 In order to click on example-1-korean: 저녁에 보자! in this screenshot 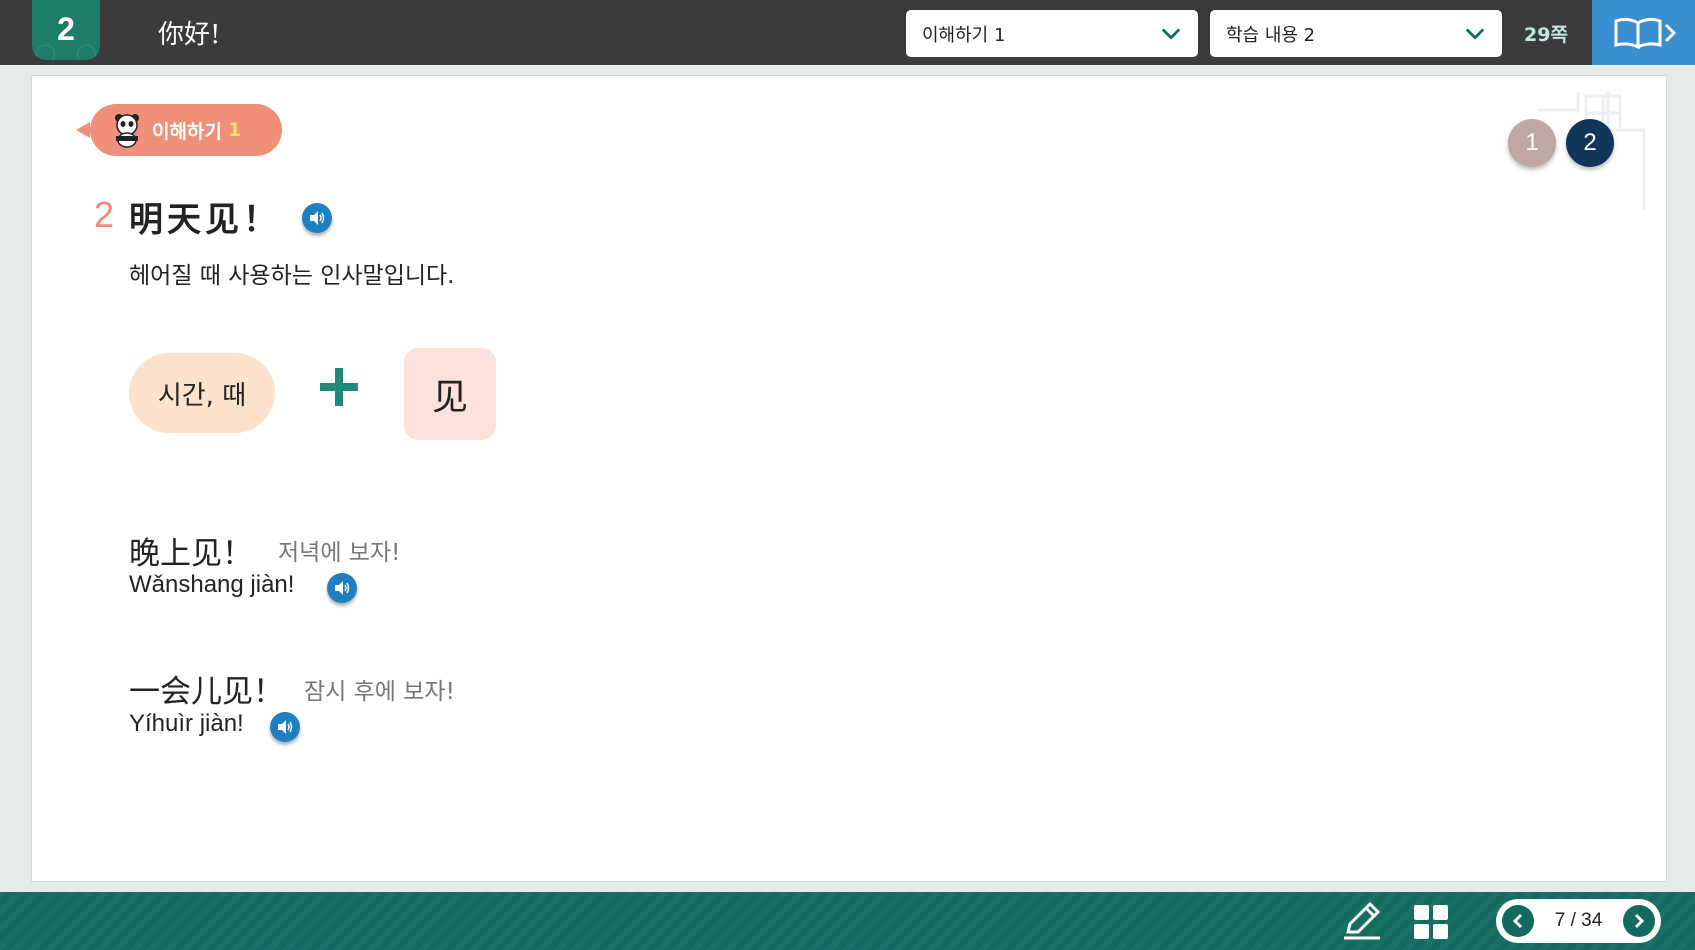, I will do `click(339, 553)`.